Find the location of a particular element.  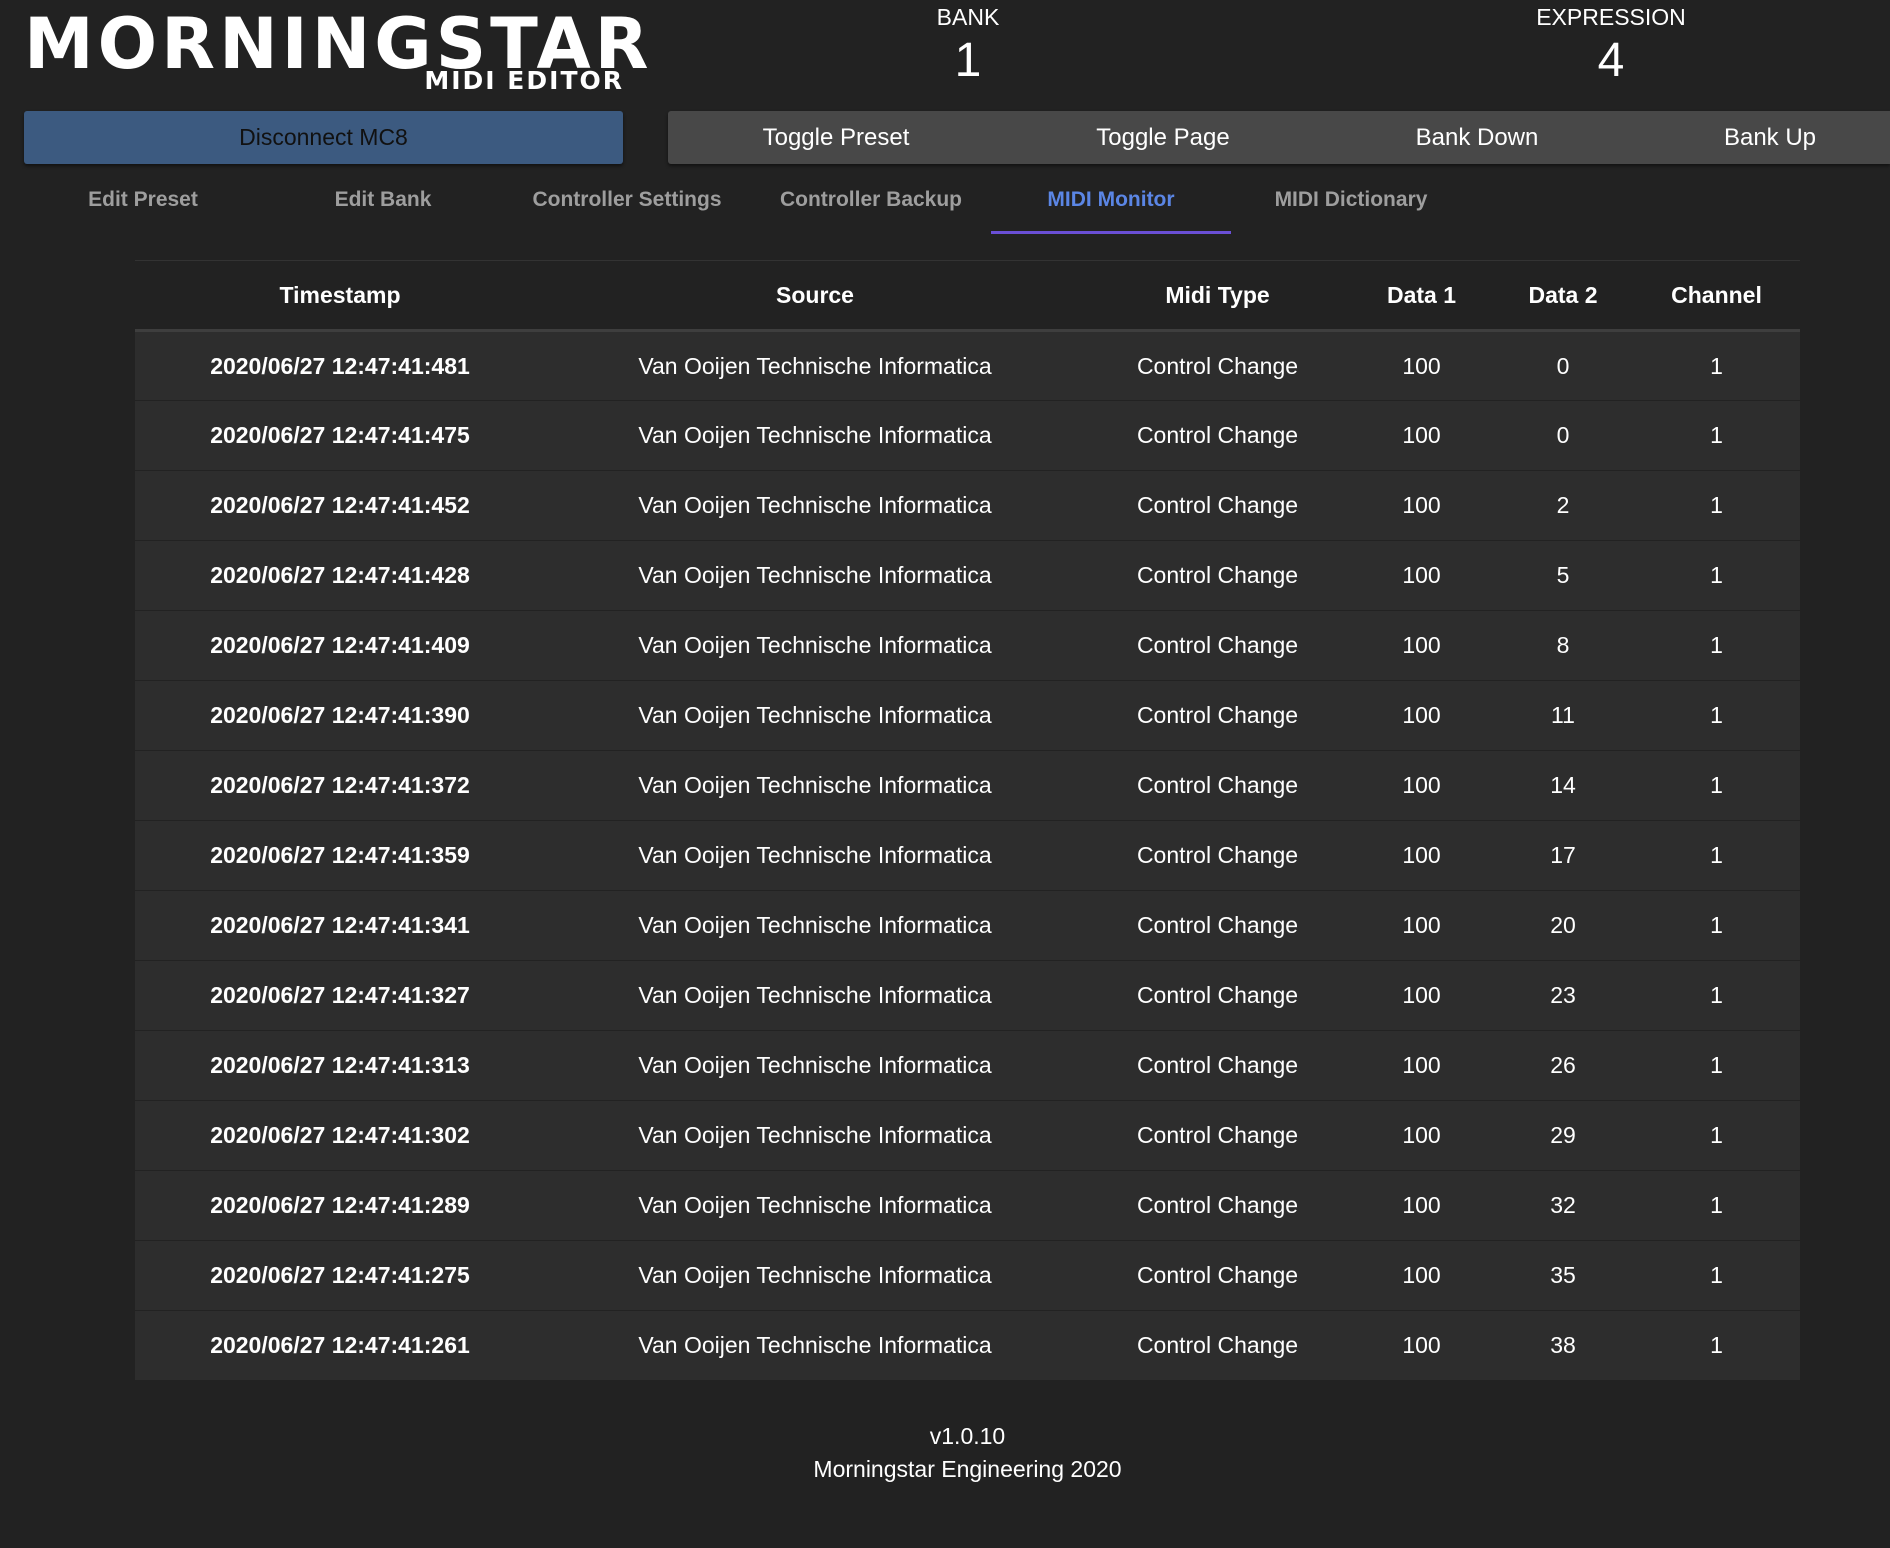

version-text: v1.0.10 is located at coordinates (967, 1436).